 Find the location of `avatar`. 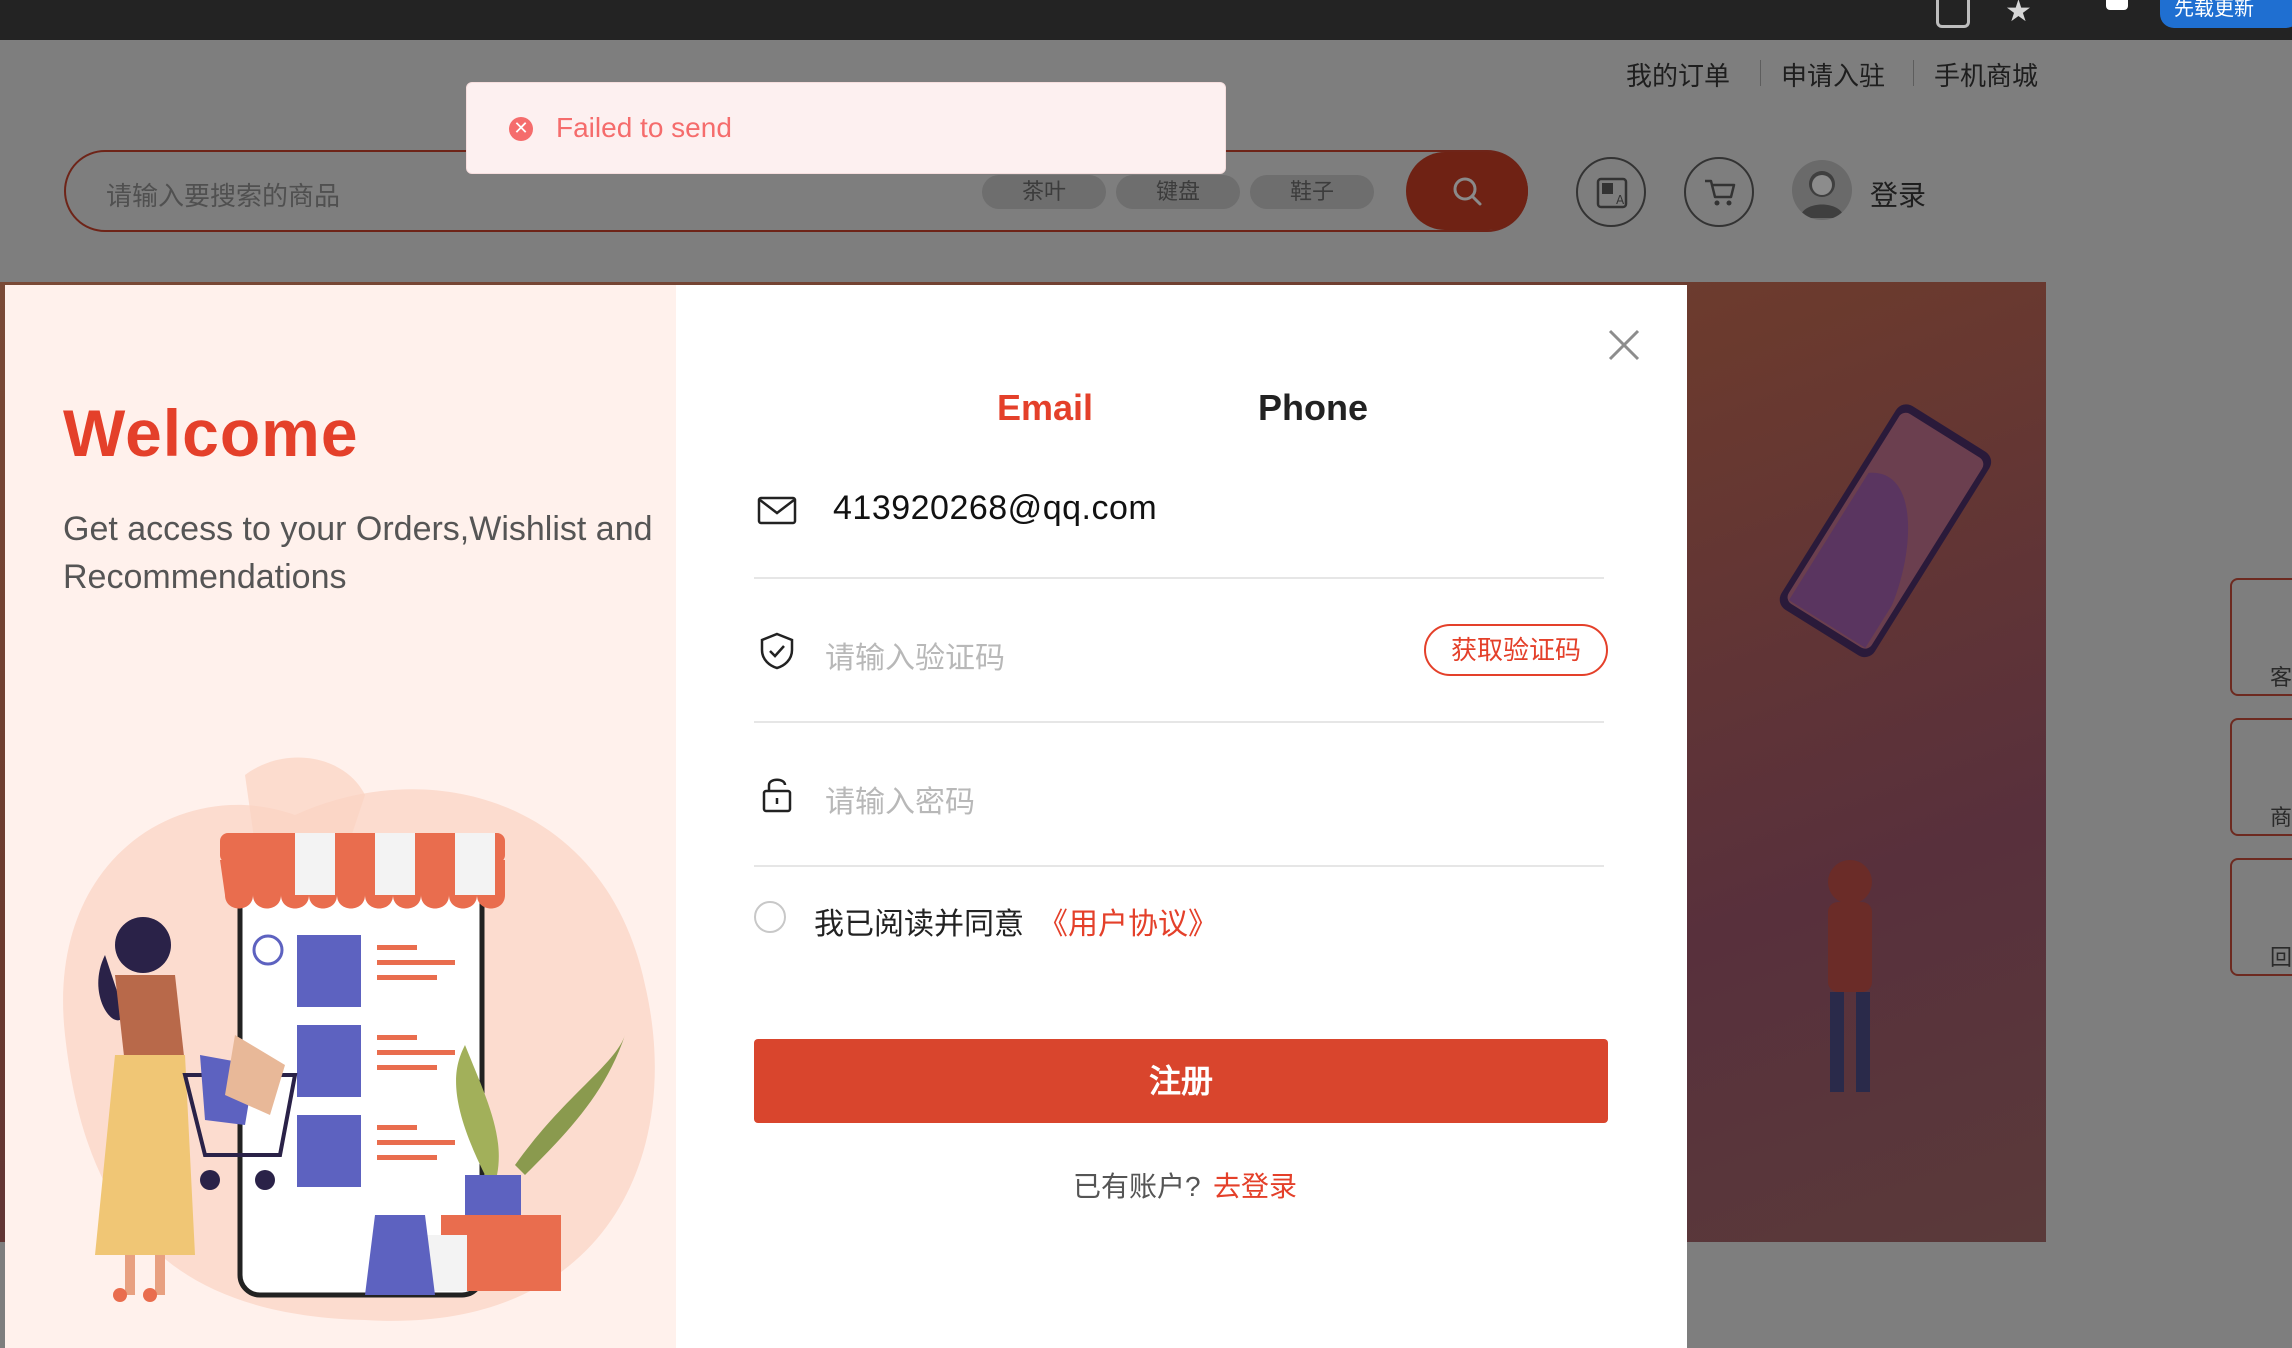

avatar is located at coordinates (1822, 190).